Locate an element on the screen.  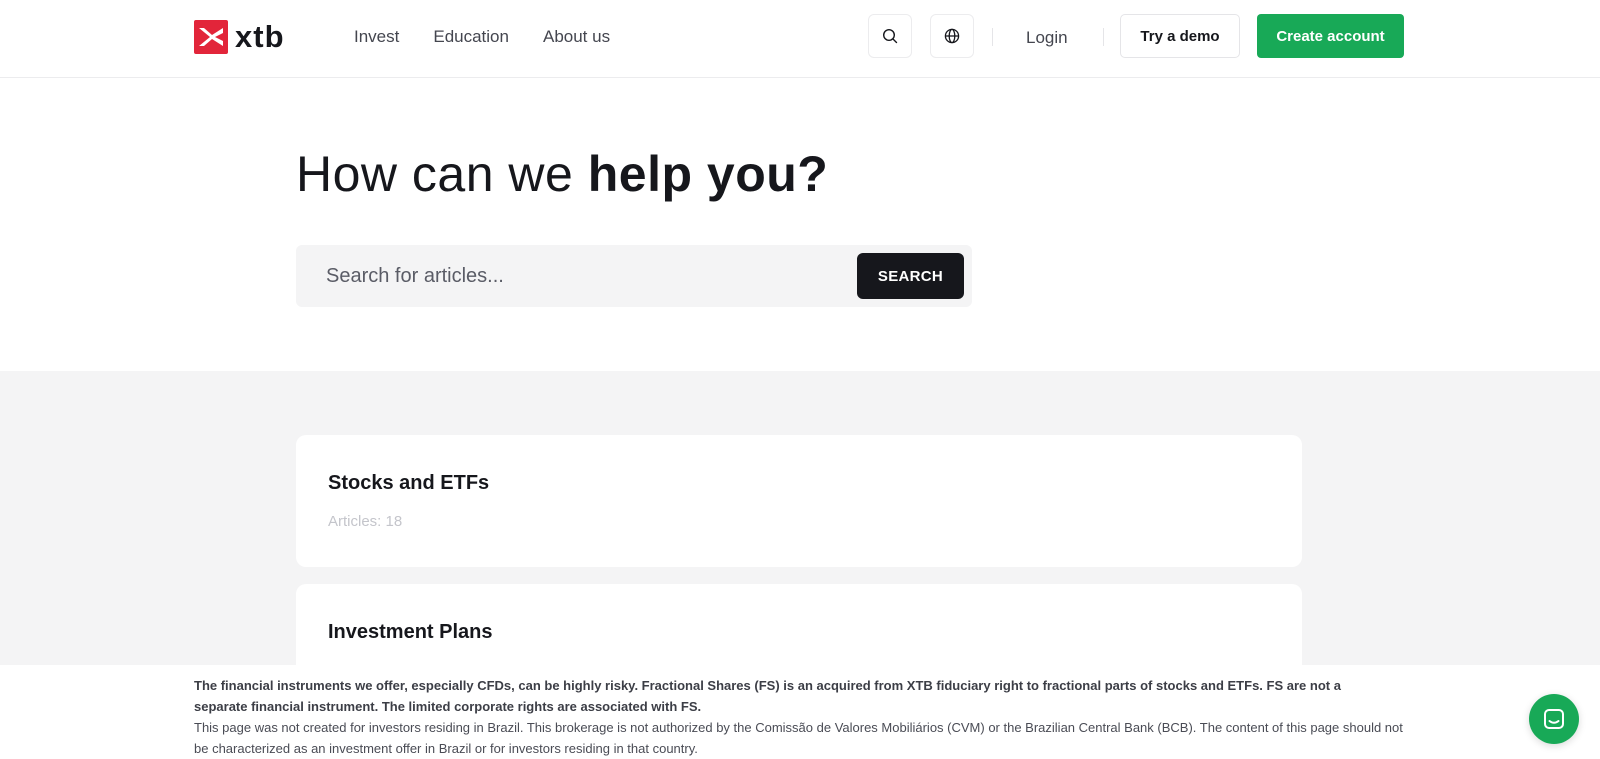
create-account-button: Create account is located at coordinates (1330, 36).